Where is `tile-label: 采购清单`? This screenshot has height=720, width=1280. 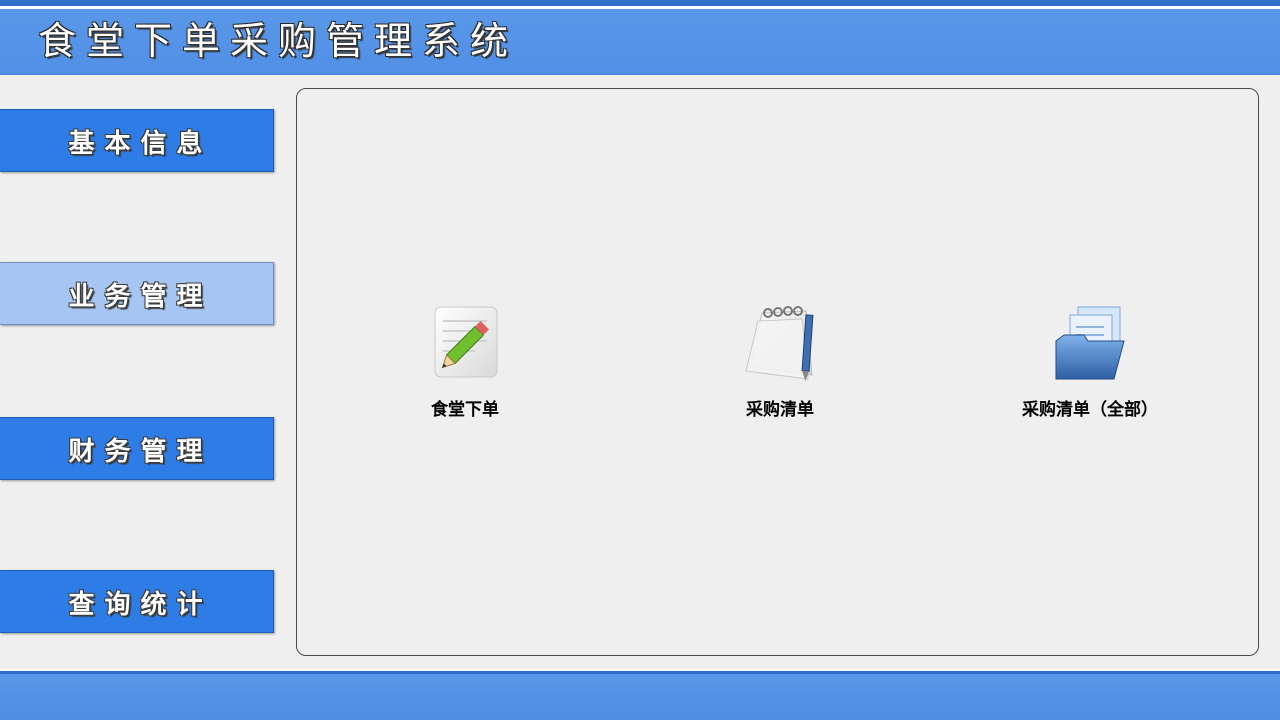 tile-label: 采购清单 is located at coordinates (780, 410).